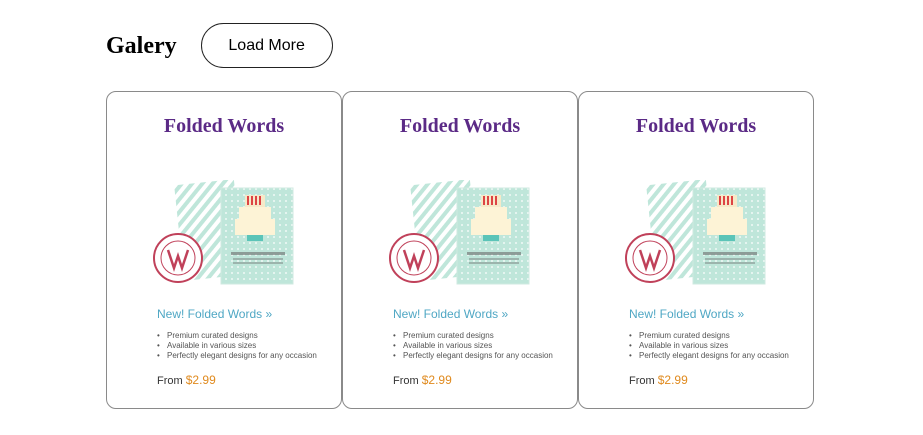 The image size is (923, 435). I want to click on page-title: Galery, so click(141, 45).